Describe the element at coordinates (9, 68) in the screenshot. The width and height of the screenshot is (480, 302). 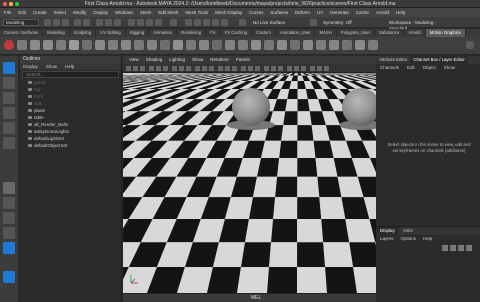
I see `select-tool-icon` at that location.